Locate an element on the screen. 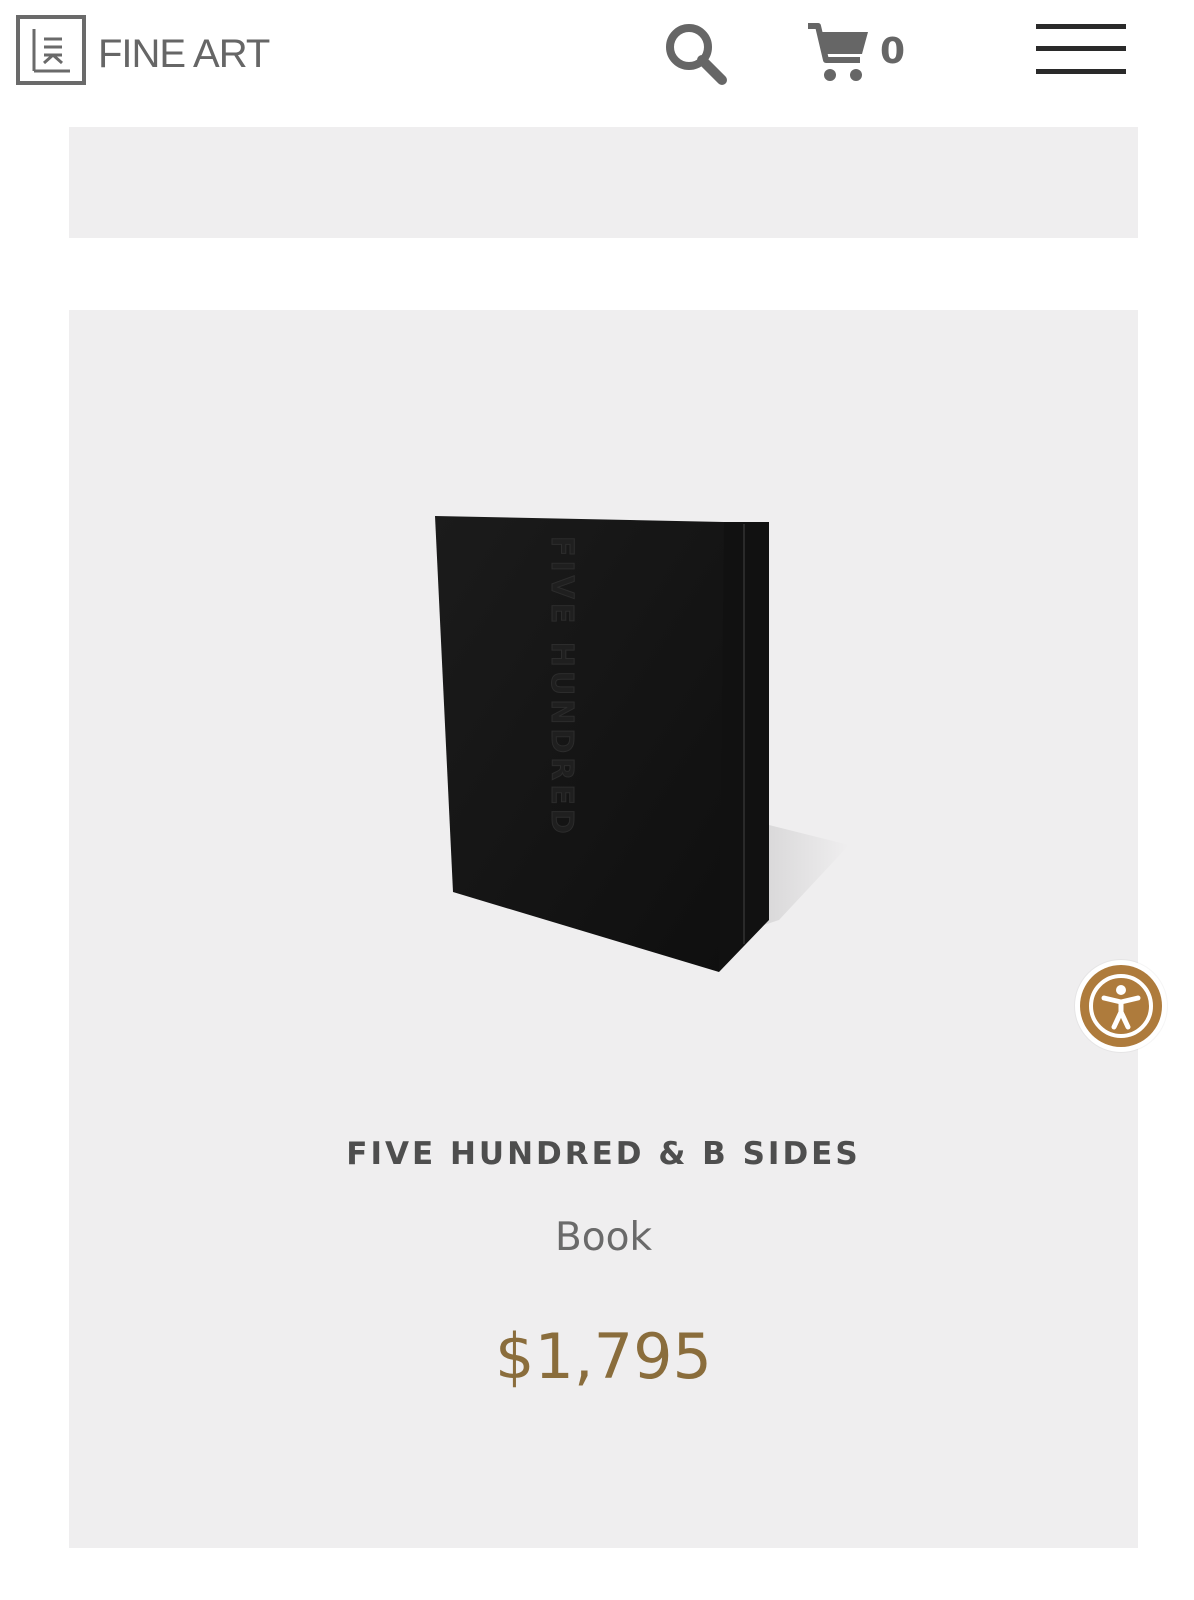  search-icon is located at coordinates (696, 54).